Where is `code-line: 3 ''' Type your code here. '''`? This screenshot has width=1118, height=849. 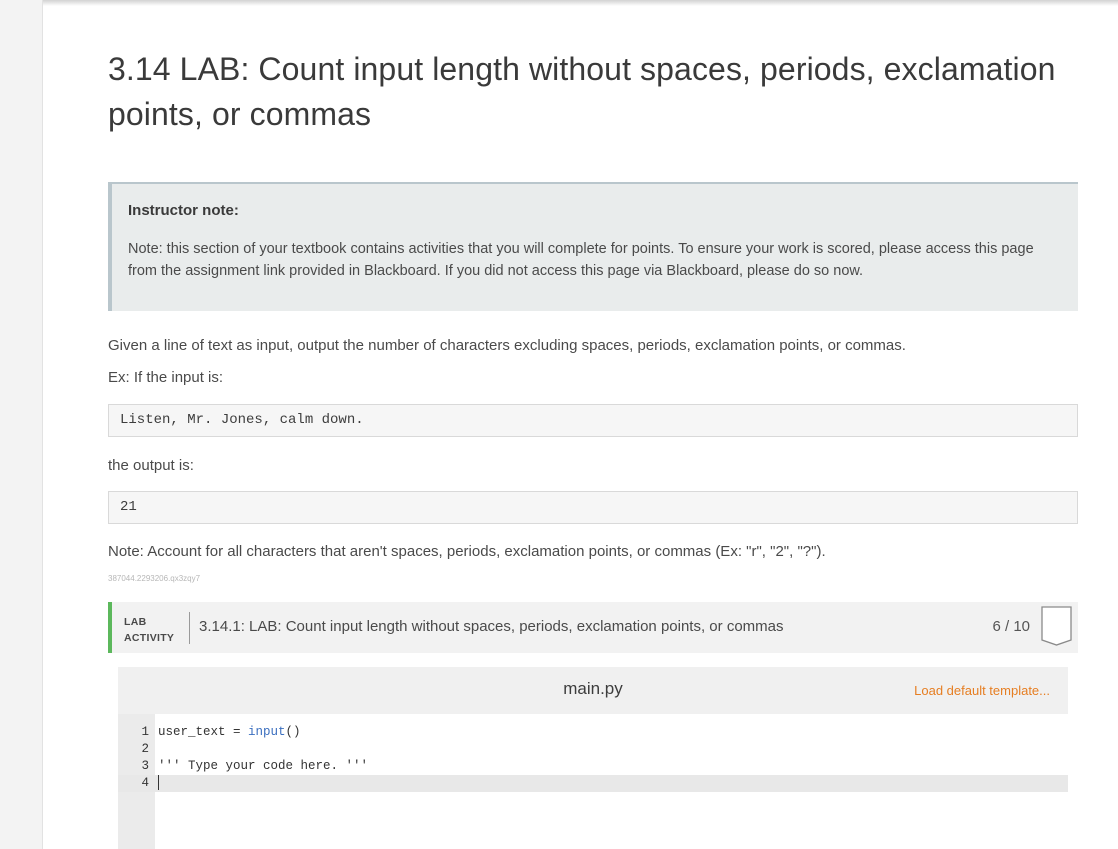
code-line: 3 ''' Type your code here. ''' is located at coordinates (593, 766).